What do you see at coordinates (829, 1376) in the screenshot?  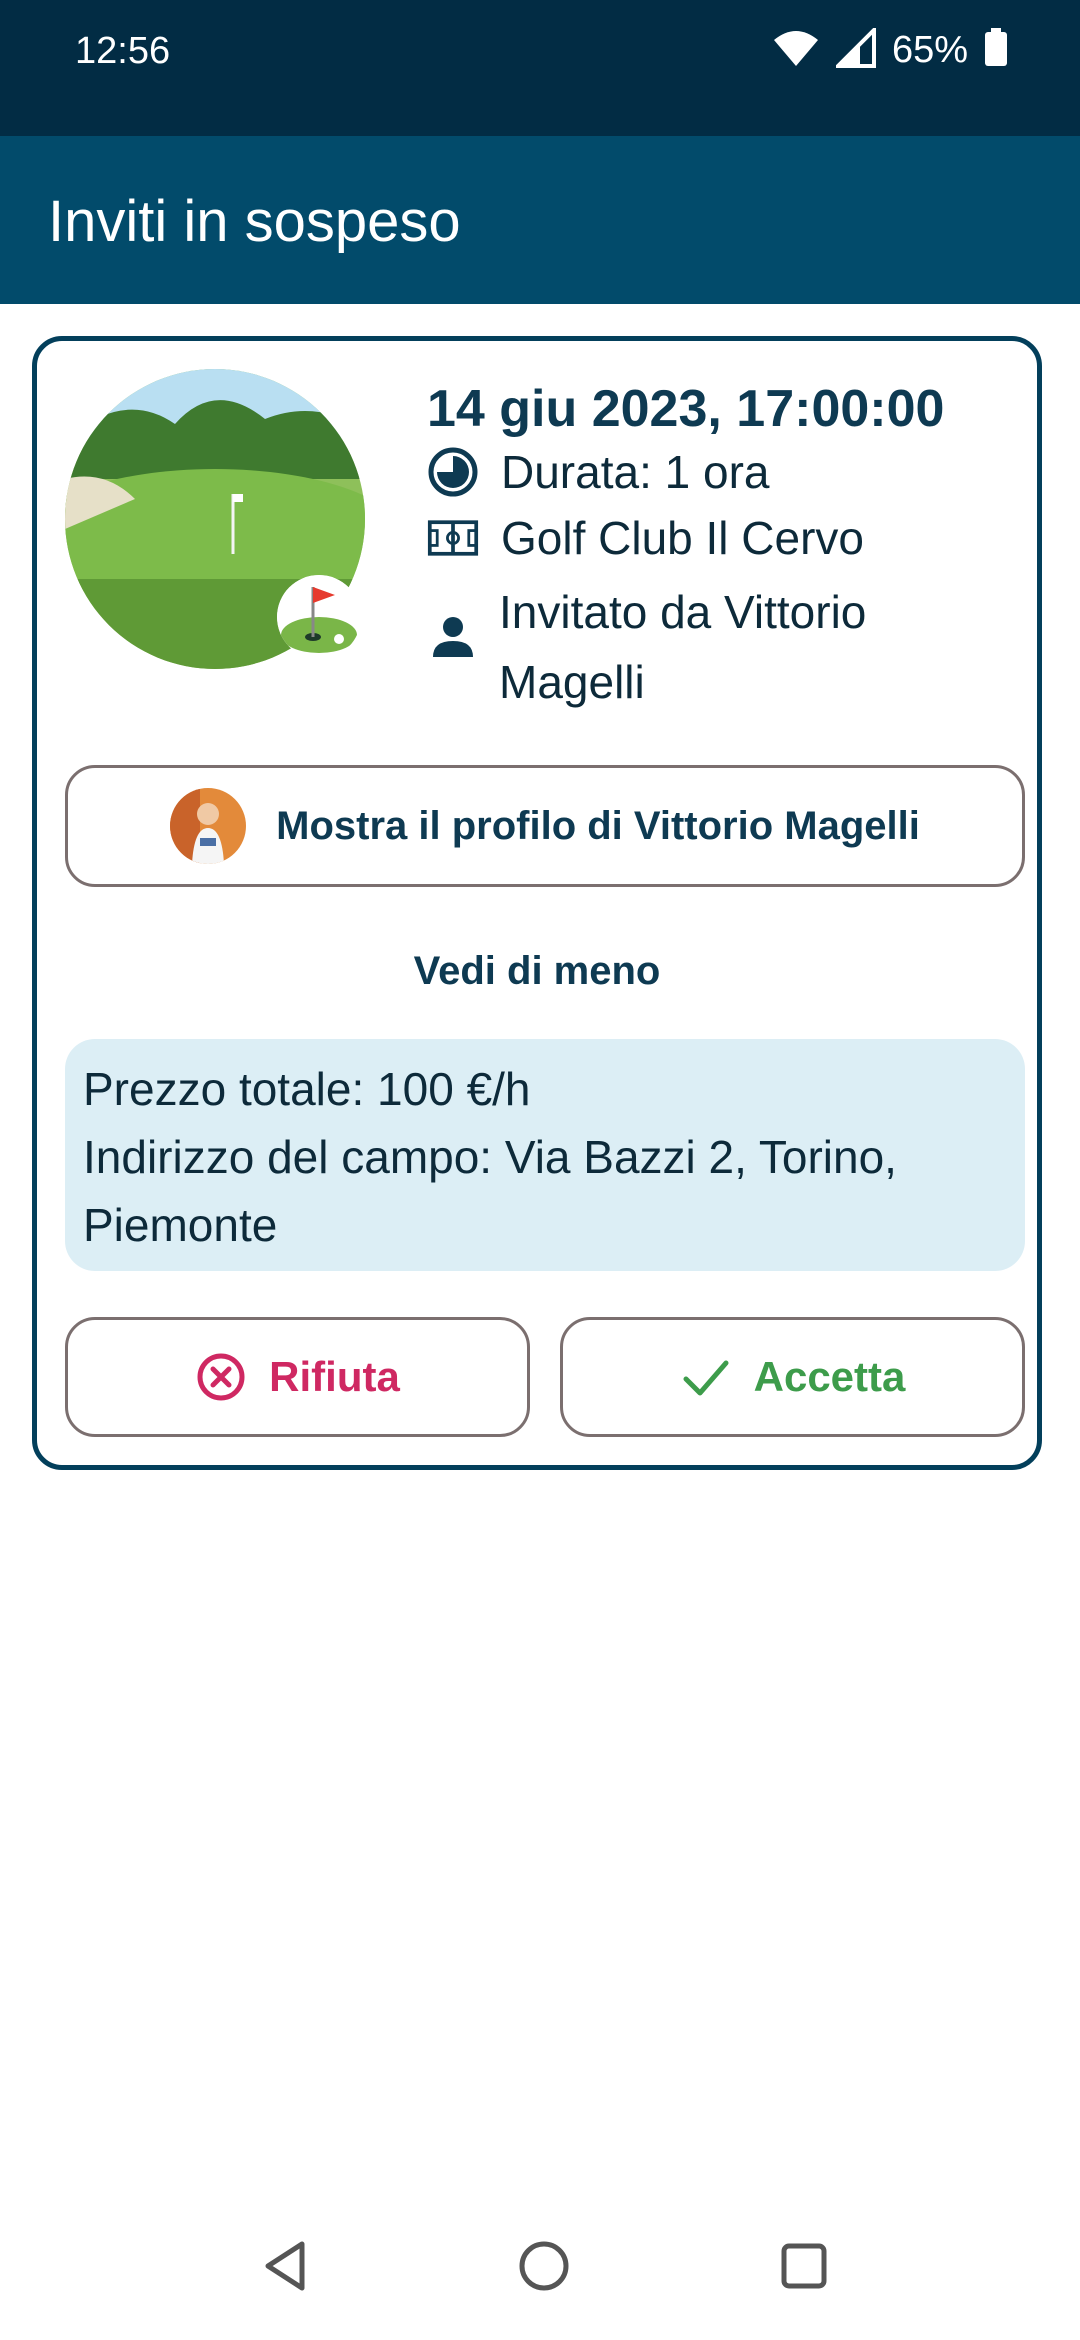 I see `accept-label: Accetta` at bounding box center [829, 1376].